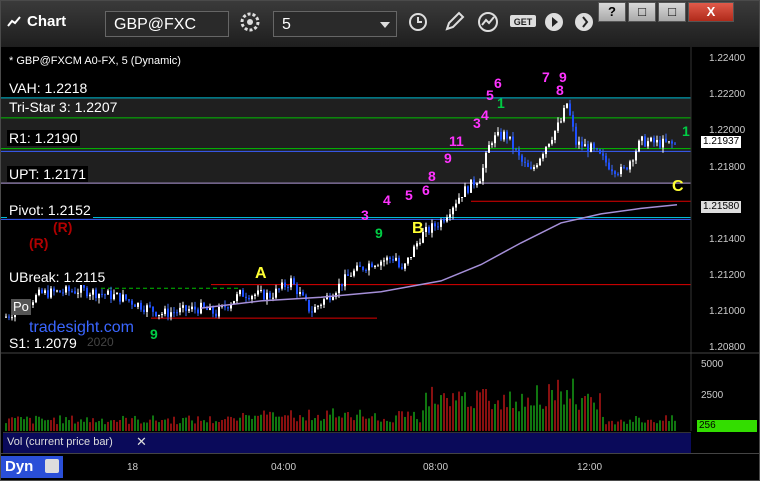  I want to click on watermark-year: 2020, so click(100, 342).